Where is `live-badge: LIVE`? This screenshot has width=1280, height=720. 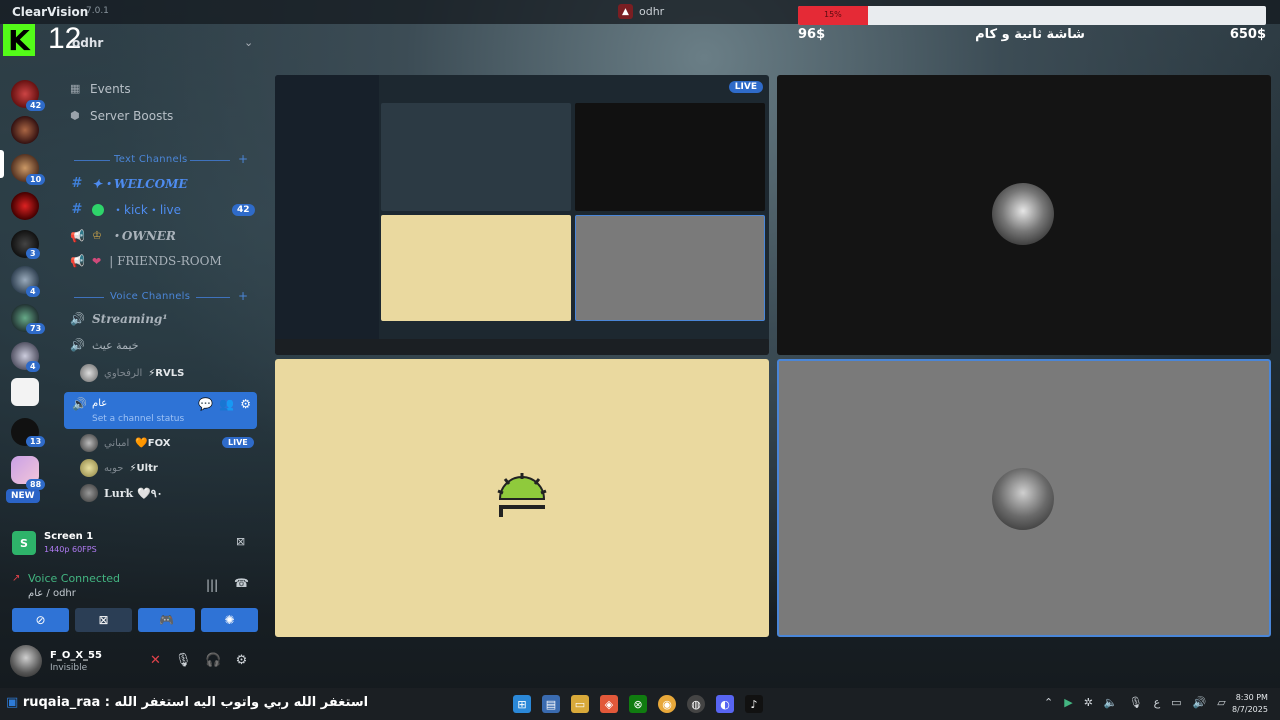 live-badge: LIVE is located at coordinates (745, 87).